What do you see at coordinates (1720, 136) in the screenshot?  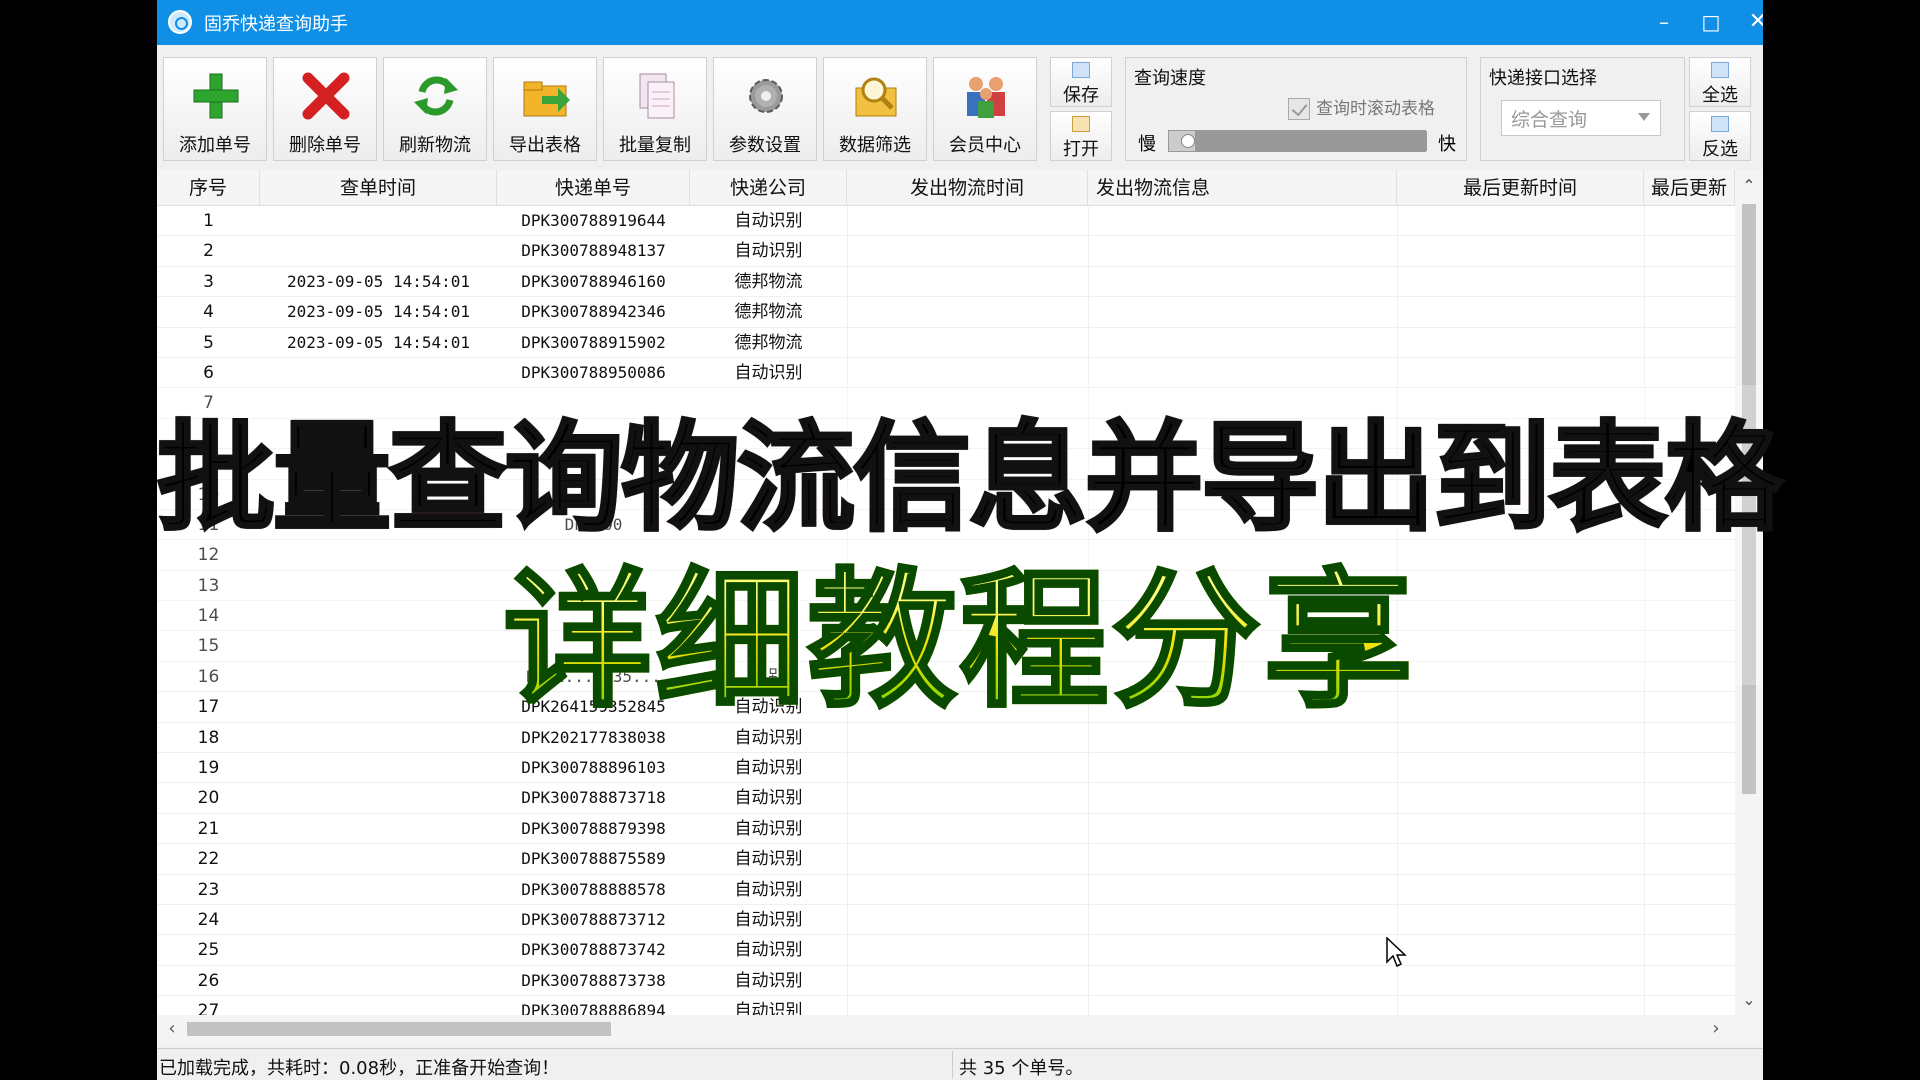 I see `invert-selection-button: 反选` at bounding box center [1720, 136].